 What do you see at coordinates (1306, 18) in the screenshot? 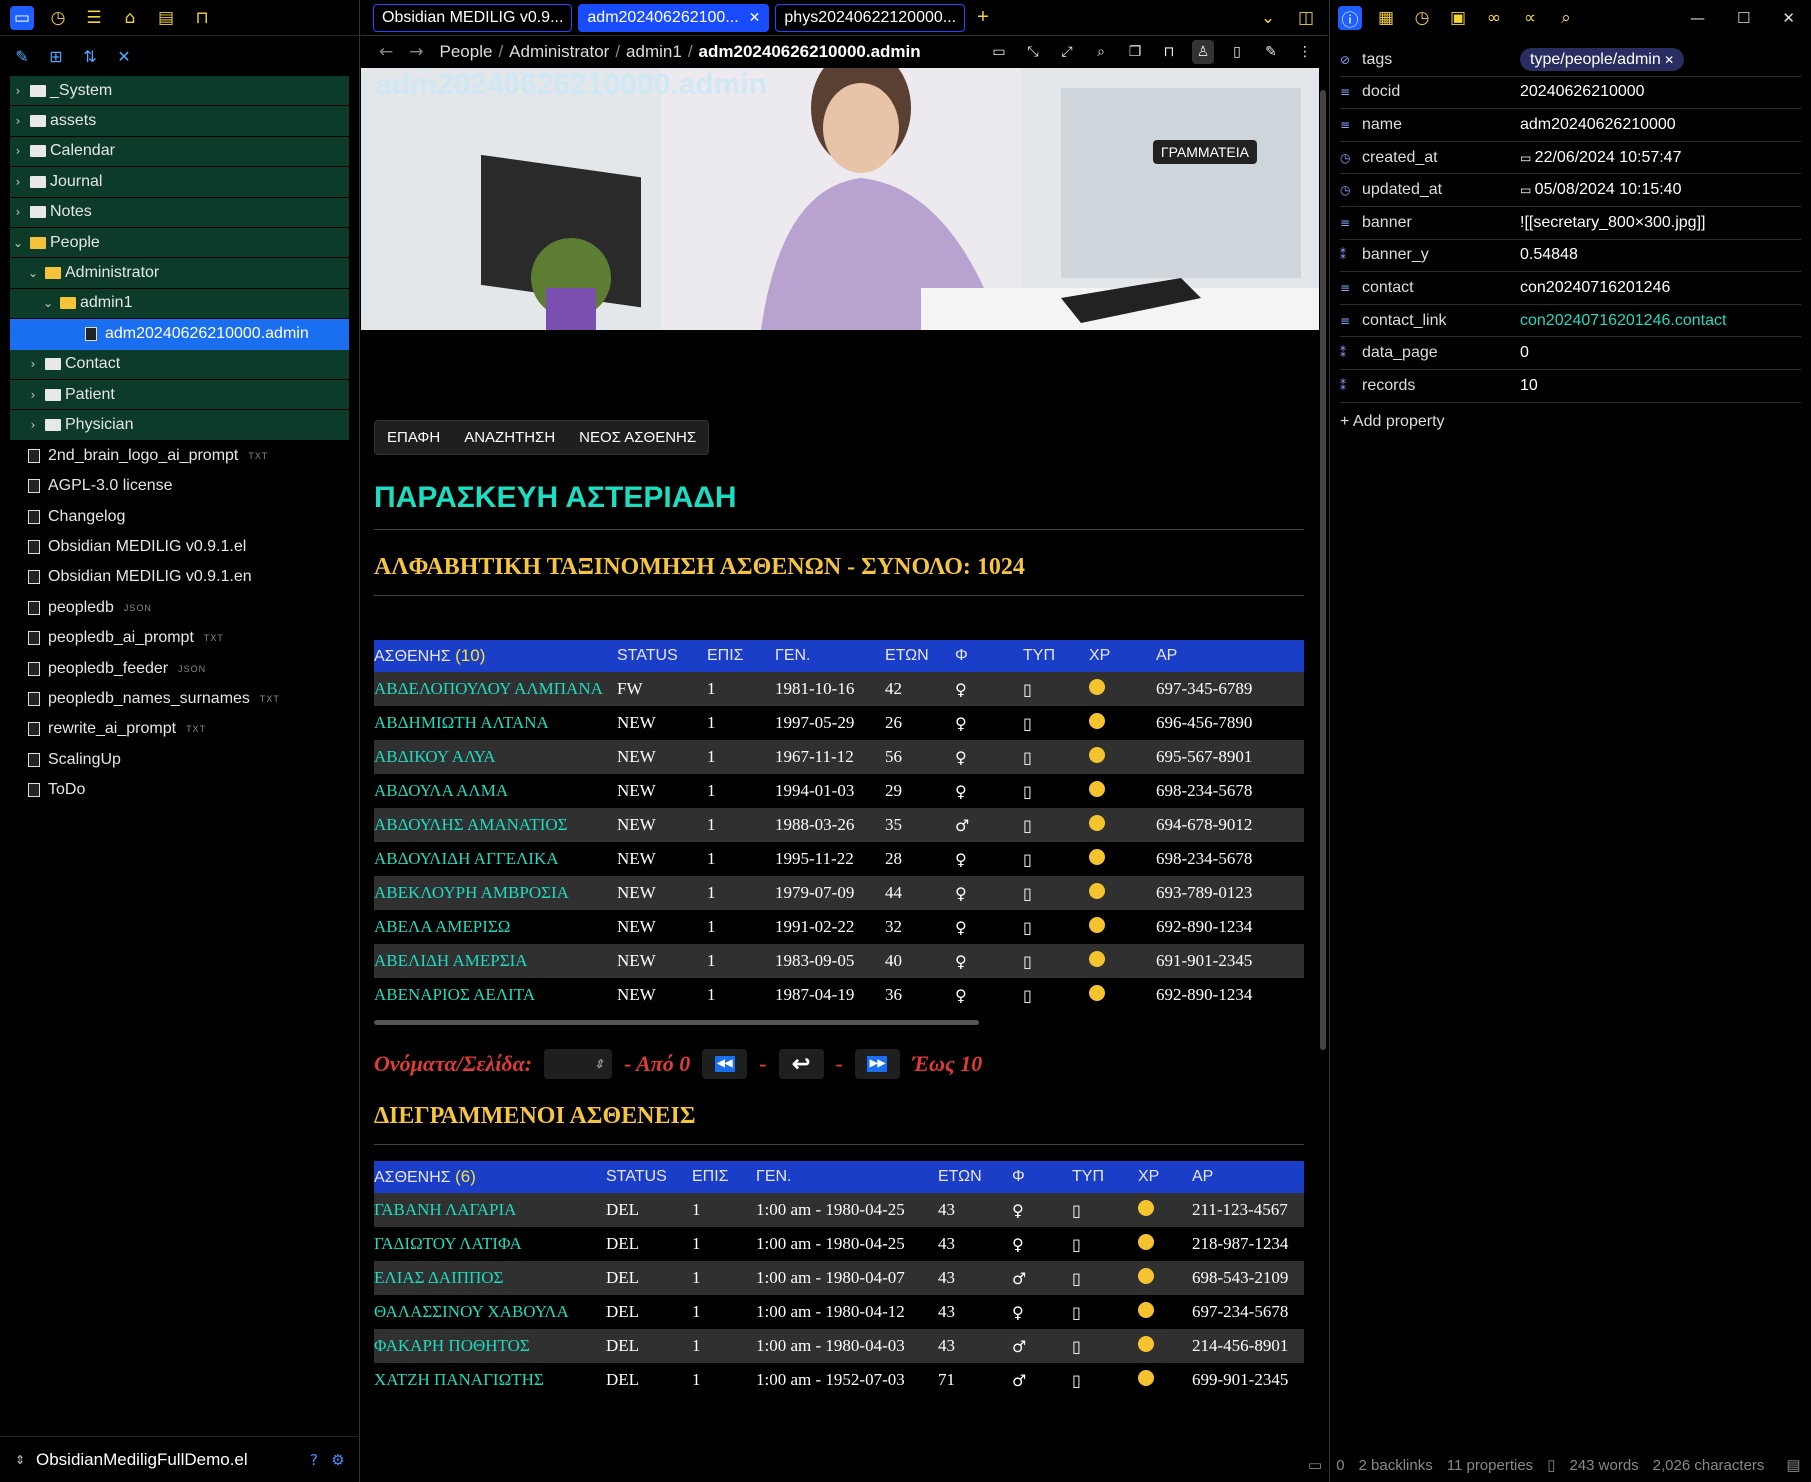
I see `toggle-right-sidebar-icon: ◫` at bounding box center [1306, 18].